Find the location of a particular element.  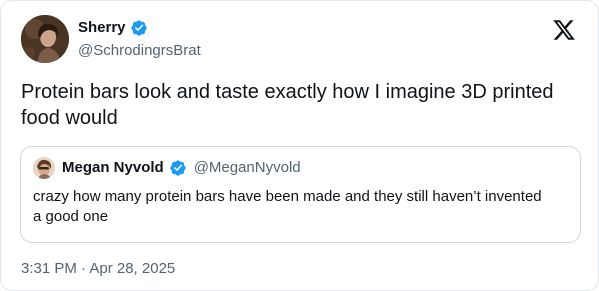

author-name-row: Sherry is located at coordinates (113, 28).